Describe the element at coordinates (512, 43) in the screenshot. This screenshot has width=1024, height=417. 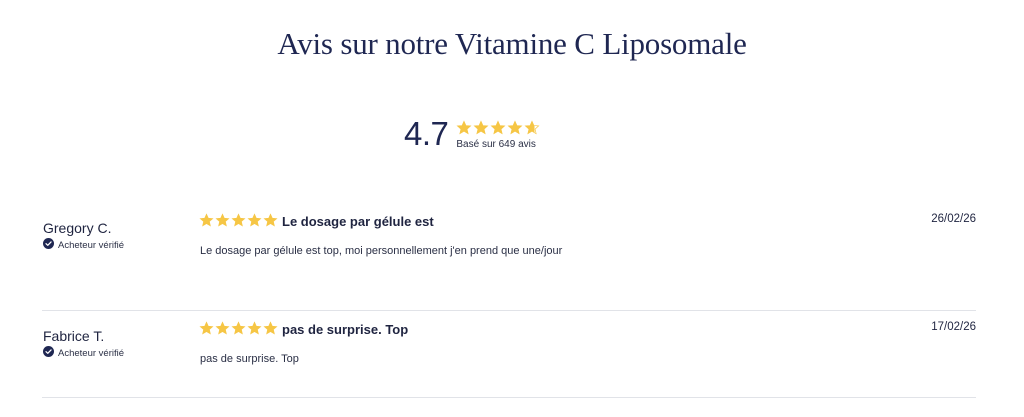
I see `page-title: Avis sur notre Vitamine C Liposomale` at that location.